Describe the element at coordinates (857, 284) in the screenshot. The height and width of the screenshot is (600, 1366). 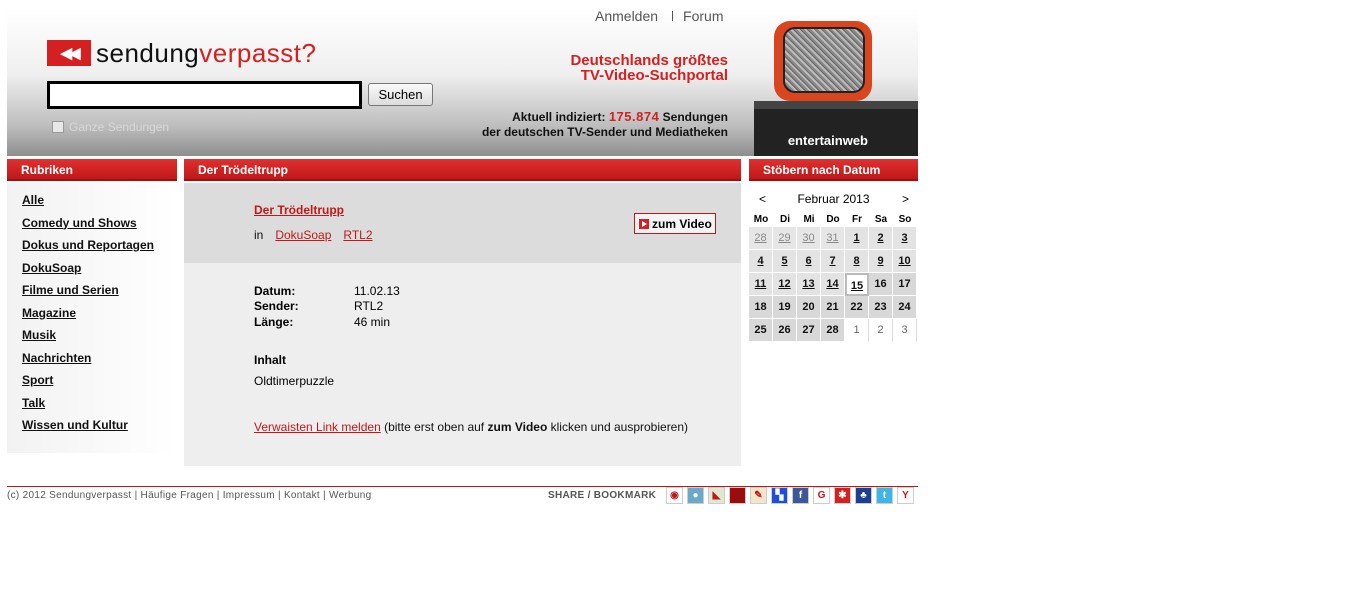
I see `calendar-day: 15` at that location.